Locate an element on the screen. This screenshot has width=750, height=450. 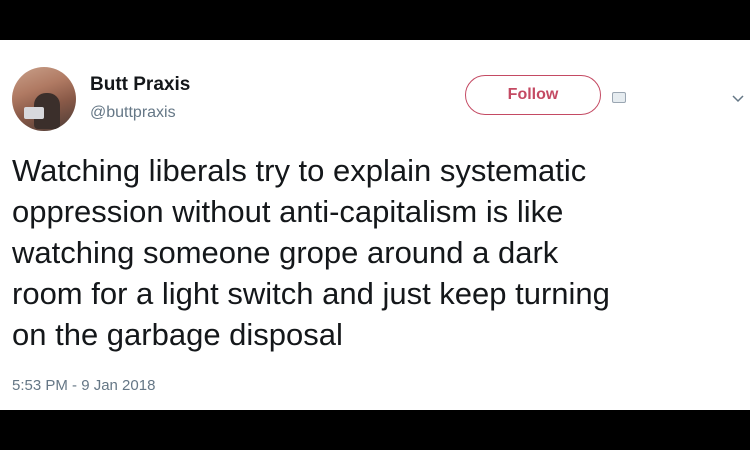
follow-button-label: Follow is located at coordinates (533, 94).